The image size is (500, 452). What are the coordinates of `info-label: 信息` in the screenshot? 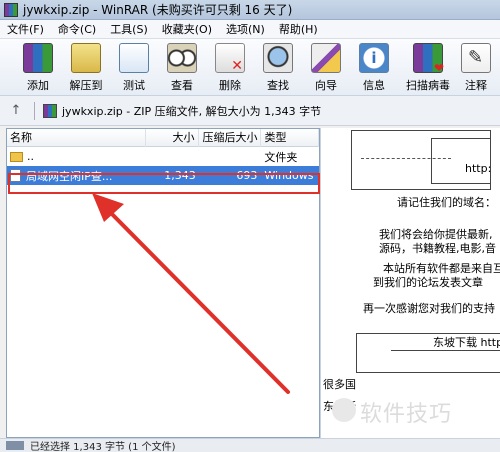 It's located at (374, 85).